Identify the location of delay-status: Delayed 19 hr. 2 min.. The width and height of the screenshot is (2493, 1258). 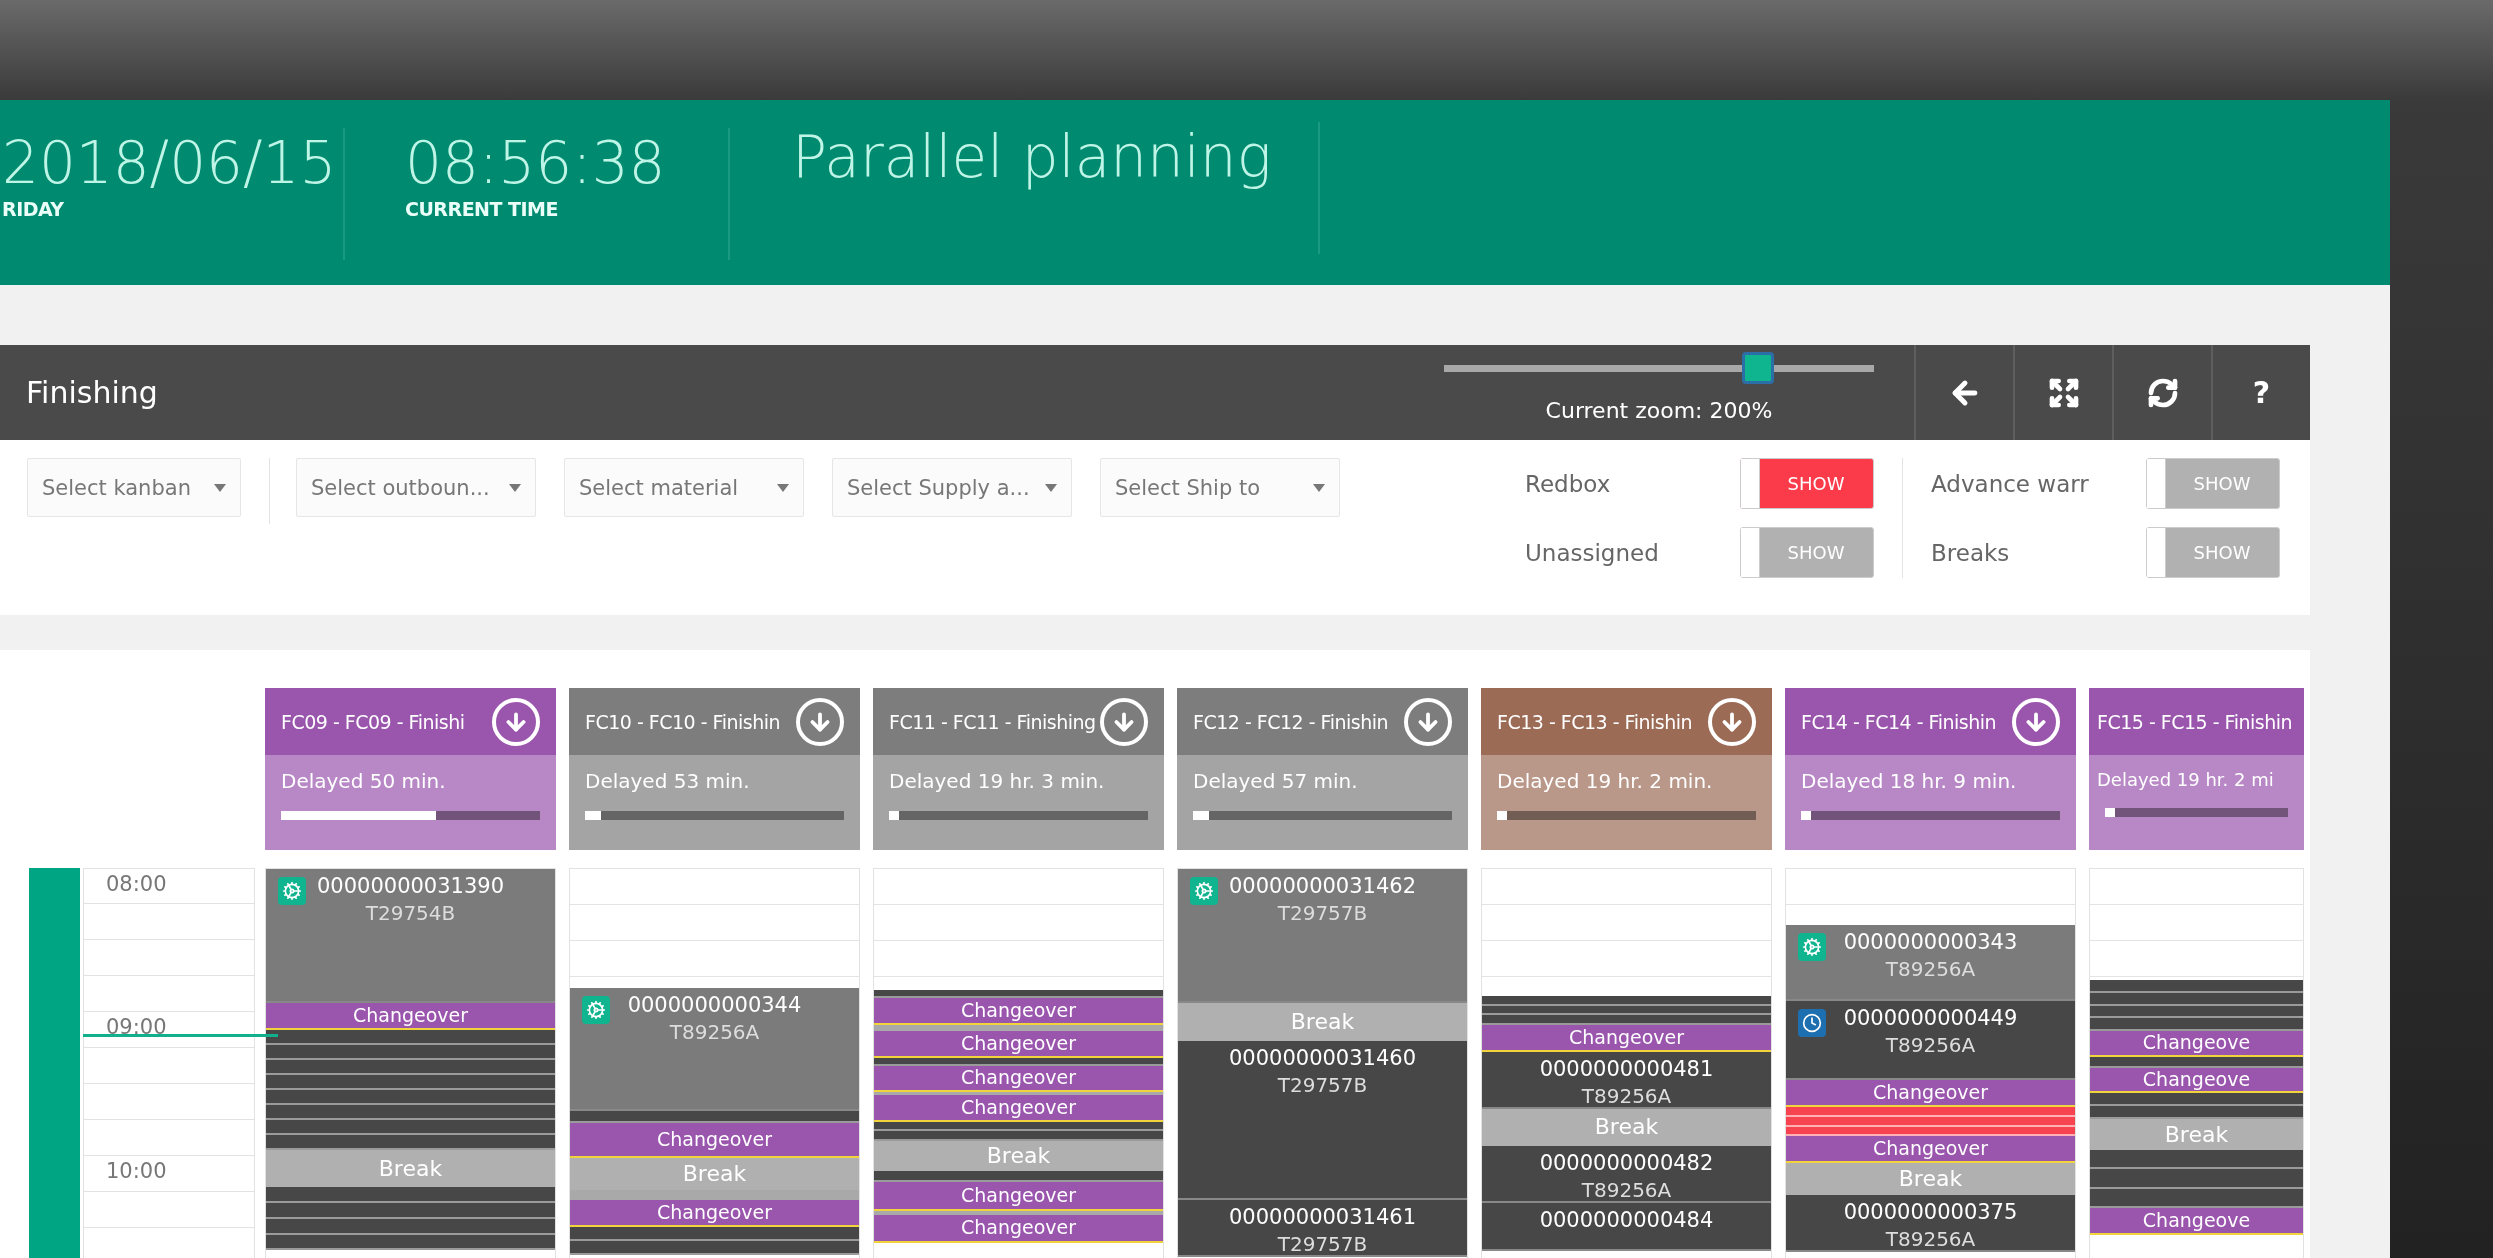
(1605, 780).